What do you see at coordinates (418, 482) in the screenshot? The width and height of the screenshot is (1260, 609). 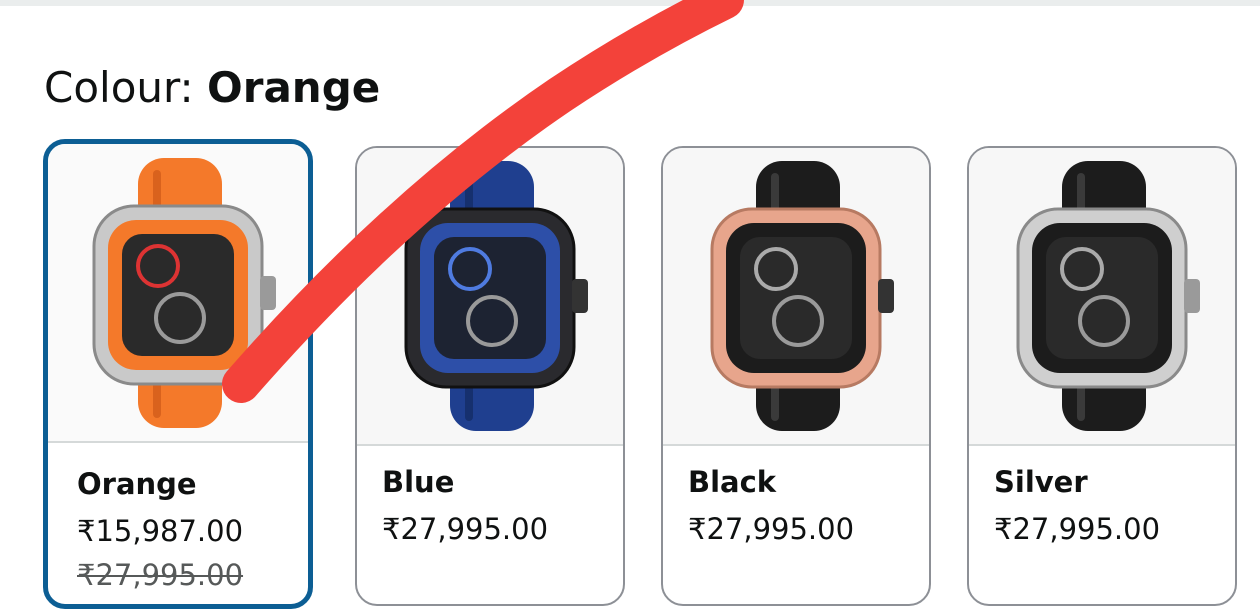 I see `swatch-name: Blue` at bounding box center [418, 482].